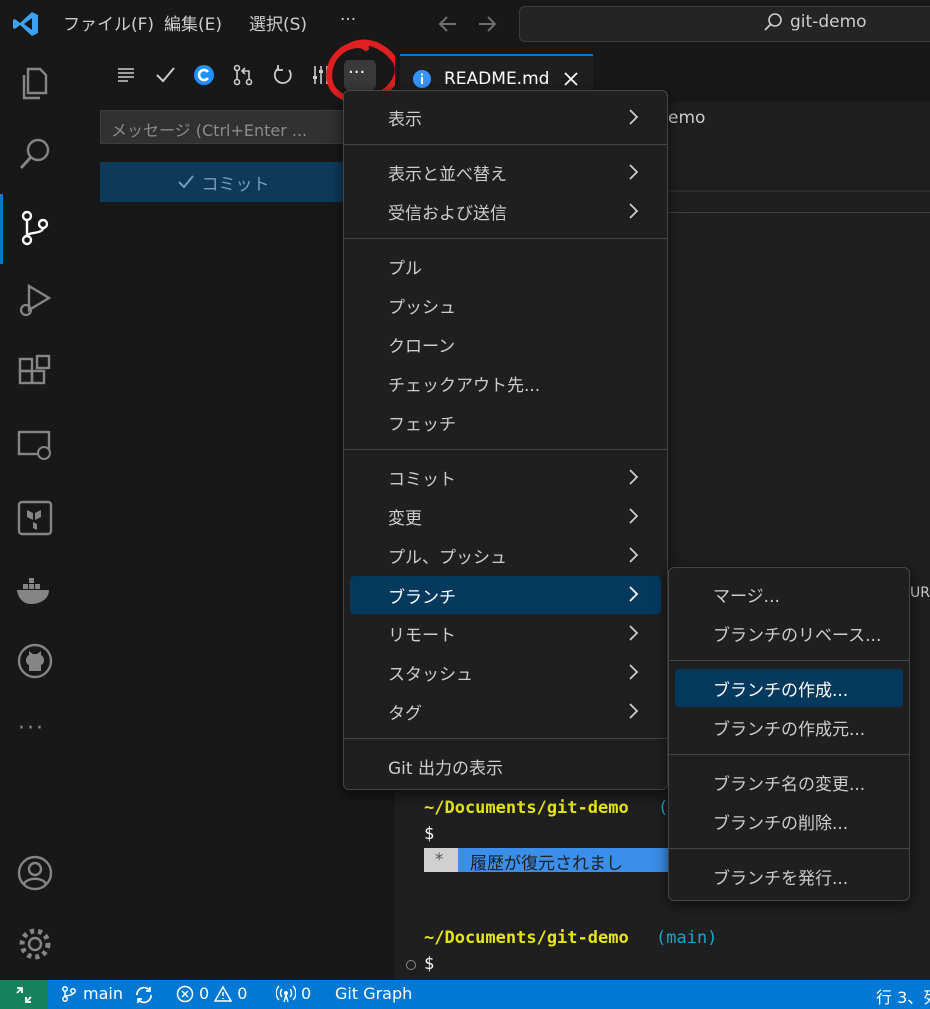 This screenshot has width=930, height=1009. I want to click on menu-item-label: クローン, so click(422, 346).